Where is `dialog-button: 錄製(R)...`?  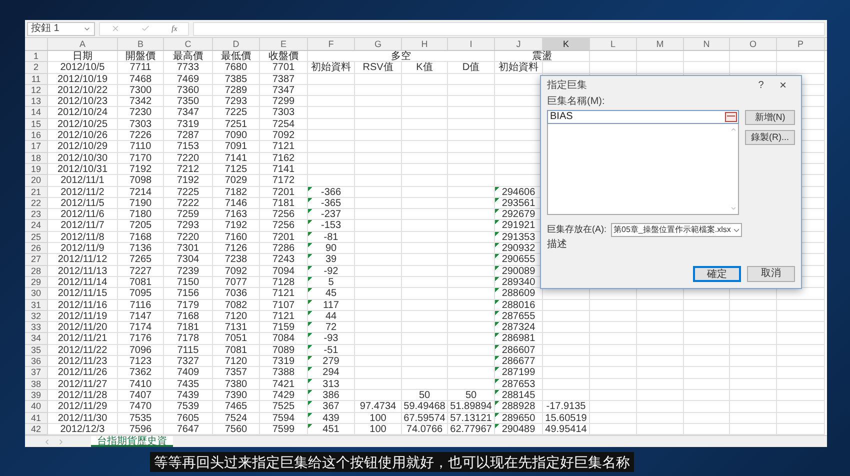 dialog-button: 錄製(R)... is located at coordinates (770, 137).